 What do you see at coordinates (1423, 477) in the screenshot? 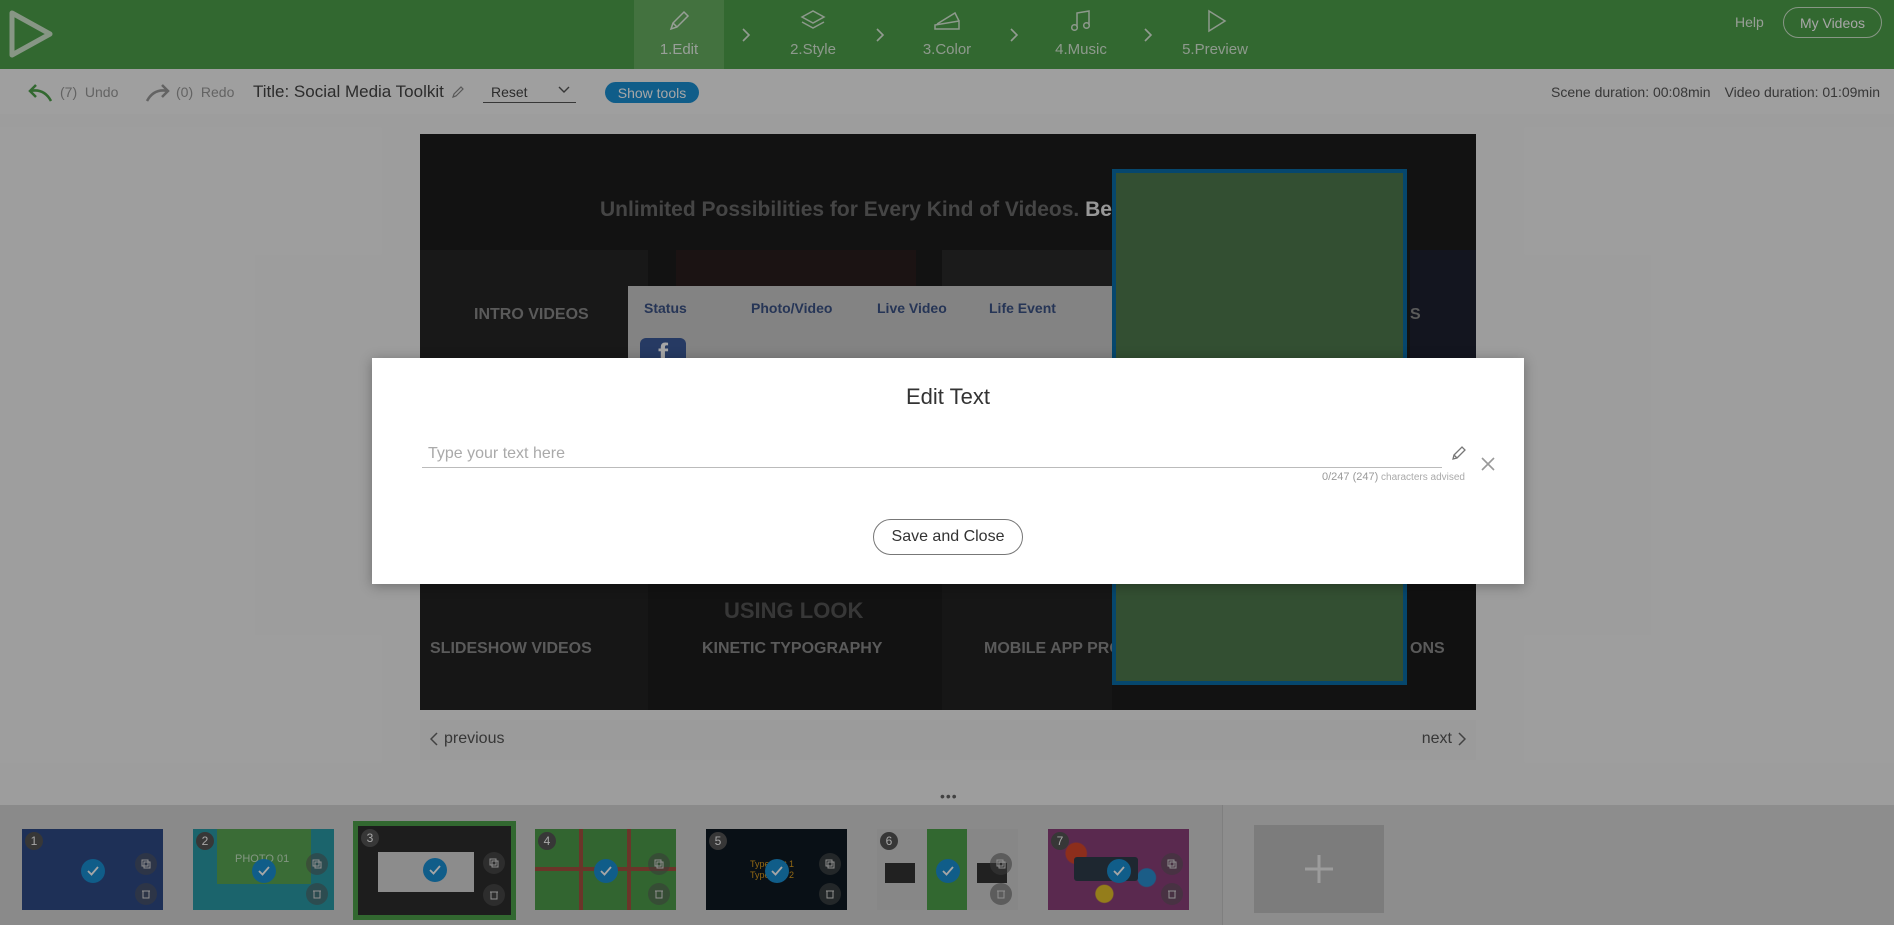
I see `counter-suffix: characters advised` at bounding box center [1423, 477].